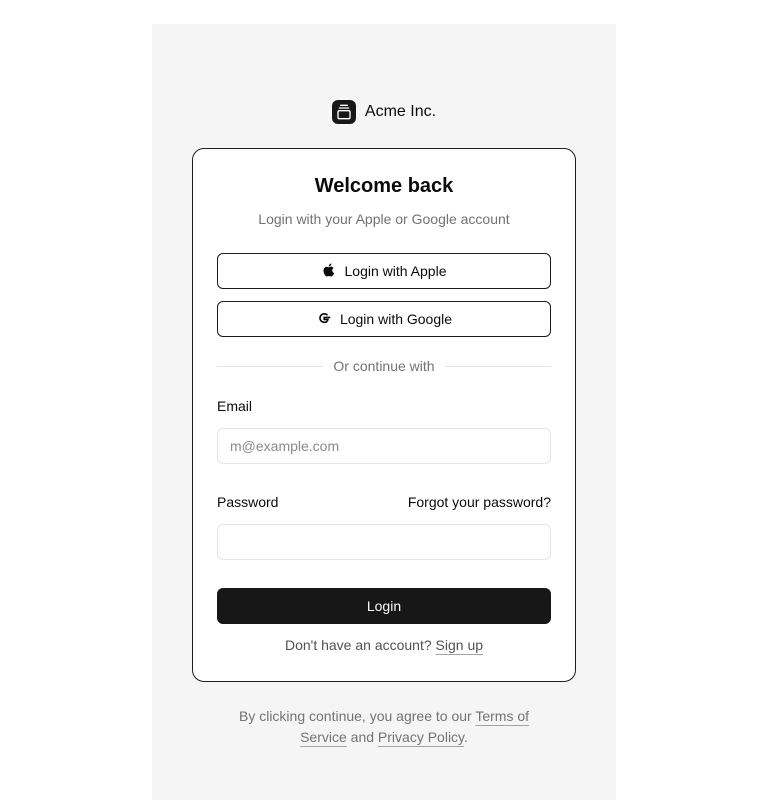  Describe the element at coordinates (235, 406) in the screenshot. I see `email-label: Email` at that location.